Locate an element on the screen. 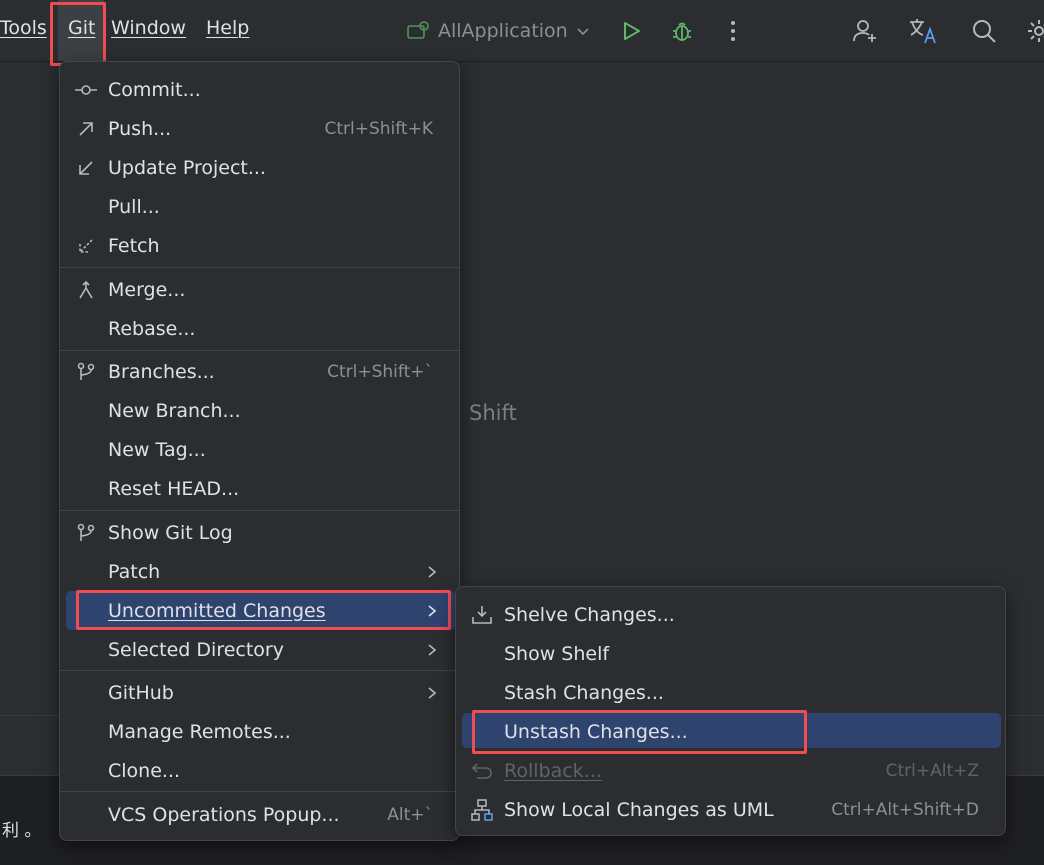  merge-icon is located at coordinates (86, 290).